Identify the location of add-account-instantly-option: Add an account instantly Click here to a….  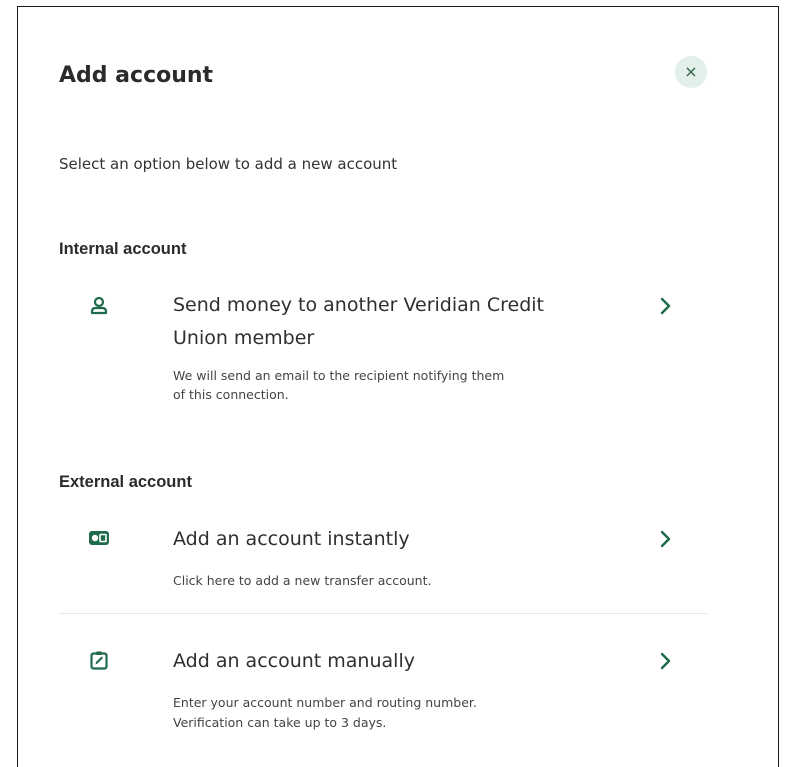
(383, 564).